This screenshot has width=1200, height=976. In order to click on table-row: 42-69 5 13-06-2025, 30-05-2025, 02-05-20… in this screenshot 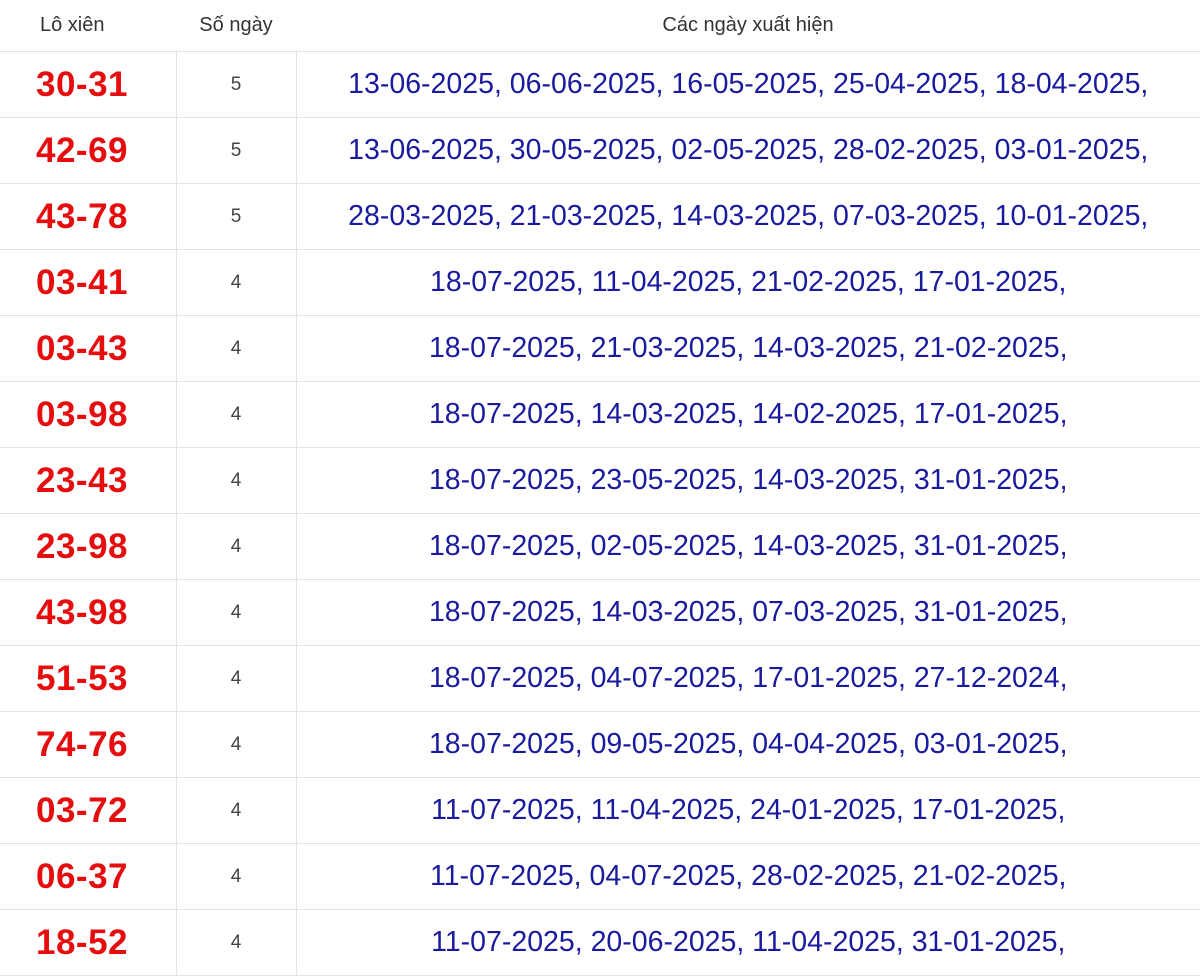, I will do `click(600, 150)`.